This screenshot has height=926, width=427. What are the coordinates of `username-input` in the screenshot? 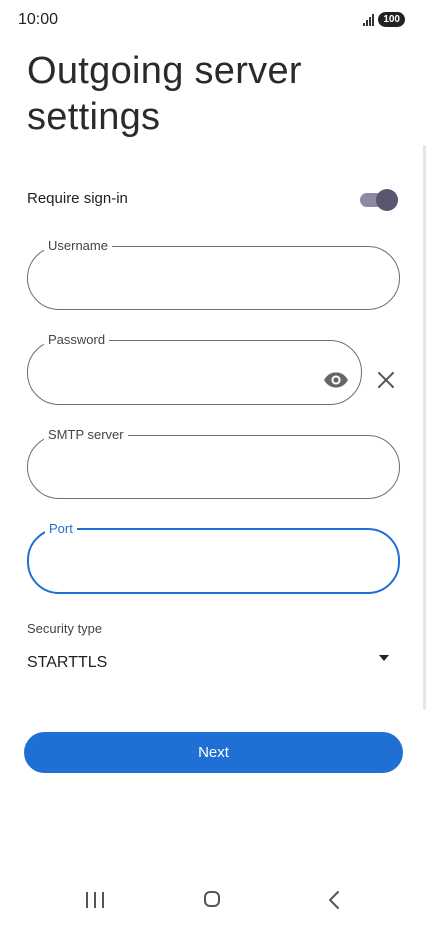 It's located at (215, 276).